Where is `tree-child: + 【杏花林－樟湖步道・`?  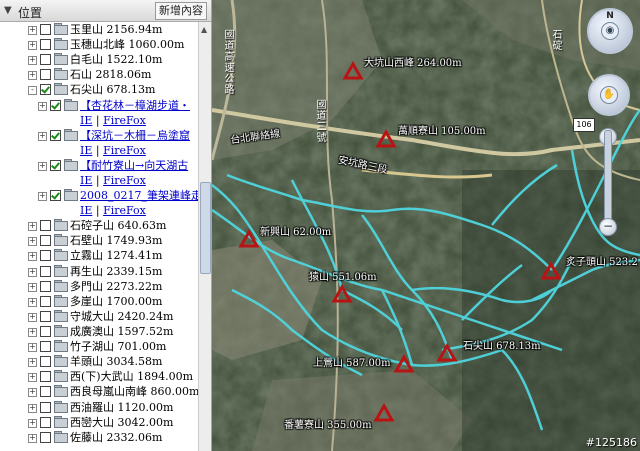
tree-child: + 【杏花林－樟湖步道・ is located at coordinates (99, 105).